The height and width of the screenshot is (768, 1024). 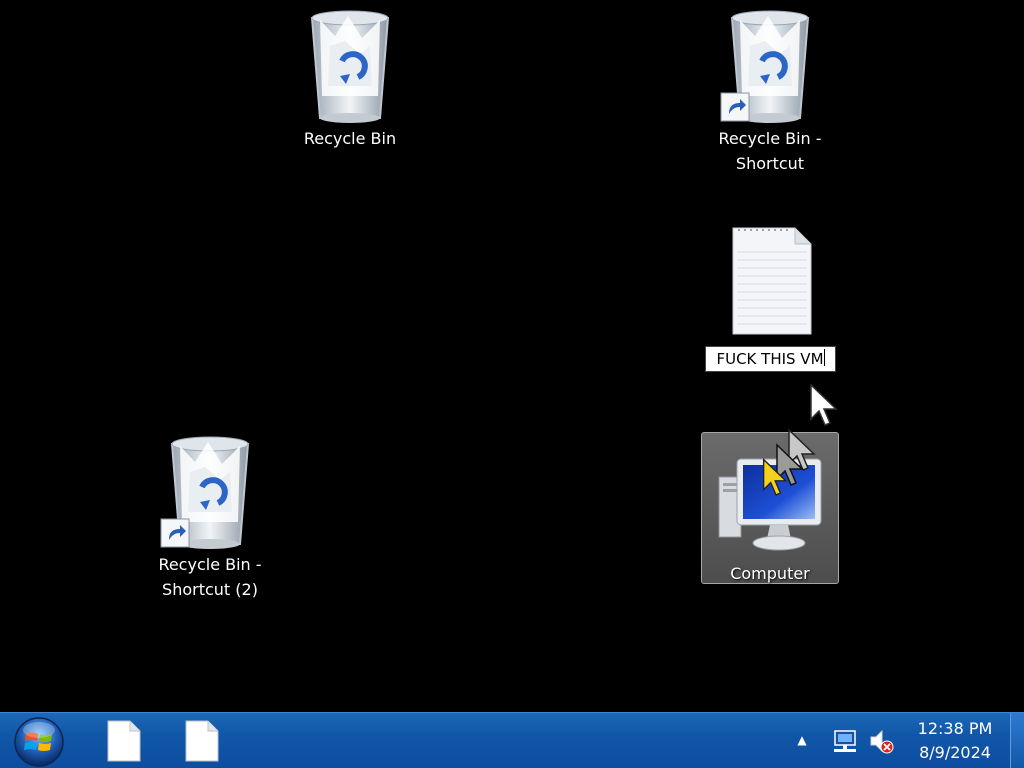 What do you see at coordinates (955, 741) in the screenshot?
I see `system-clock: 12:38 PM 8/9/2024` at bounding box center [955, 741].